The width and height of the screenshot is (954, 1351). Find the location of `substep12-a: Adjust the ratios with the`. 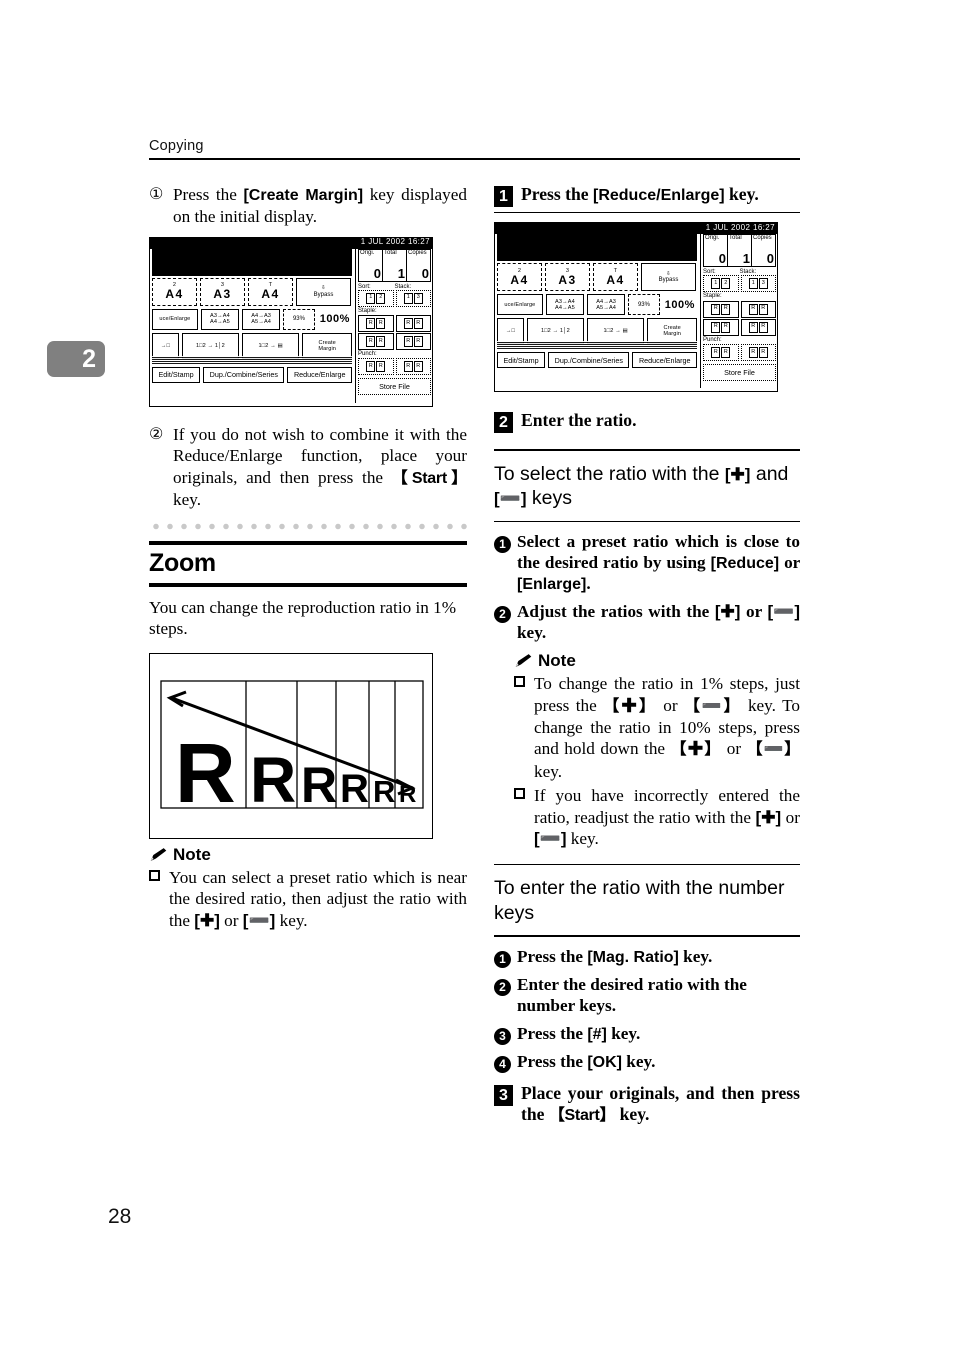

substep12-a: Adjust the ratios with the is located at coordinates (616, 612).